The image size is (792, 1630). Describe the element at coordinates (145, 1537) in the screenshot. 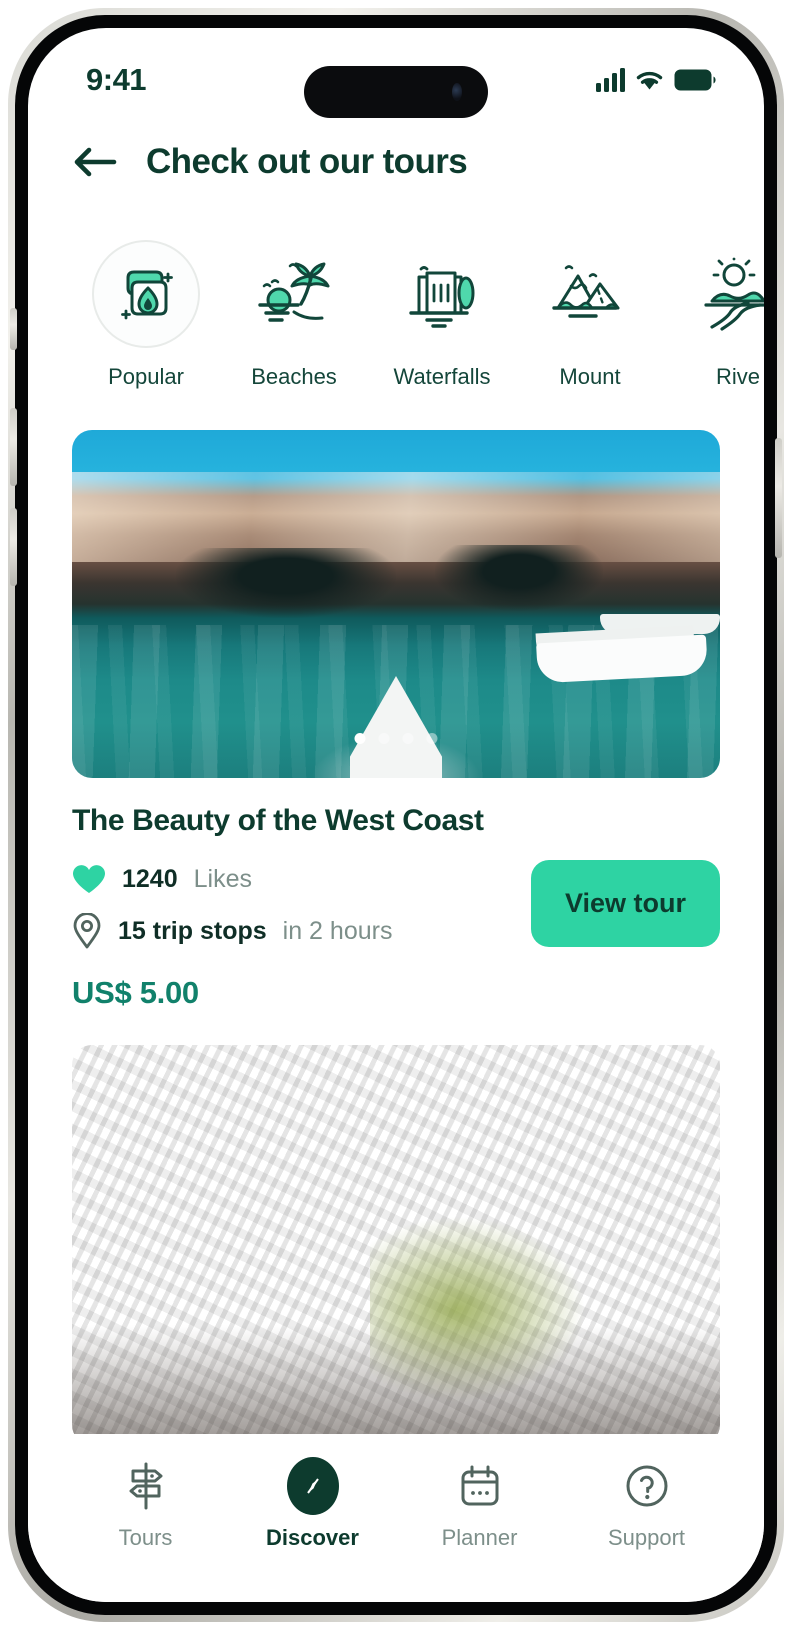

I see `nav-label: Tours` at that location.